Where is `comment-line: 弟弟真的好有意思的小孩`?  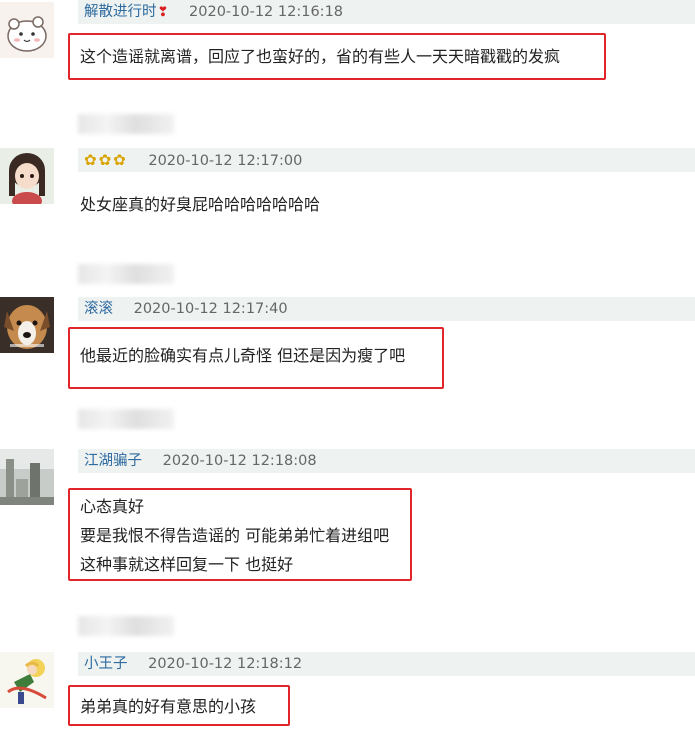 comment-line: 弟弟真的好有意思的小孩 is located at coordinates (168, 706).